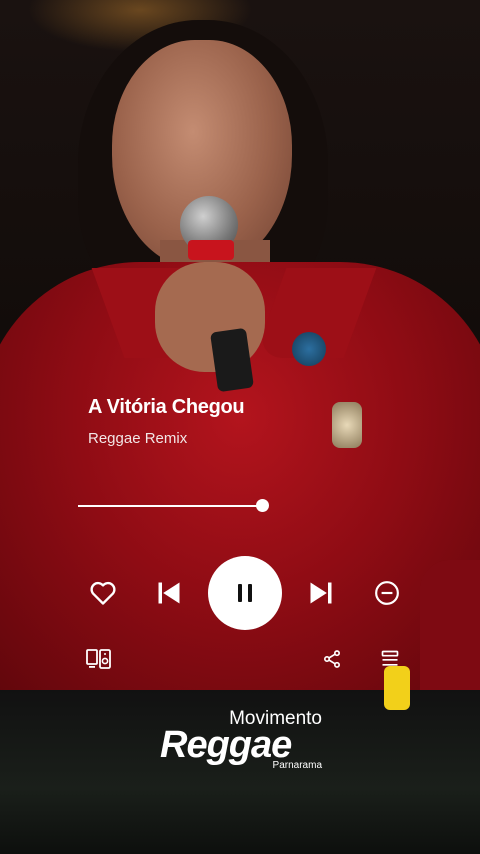 This screenshot has height=854, width=480. Describe the element at coordinates (99, 659) in the screenshot. I see `connect-device-icon` at that location.